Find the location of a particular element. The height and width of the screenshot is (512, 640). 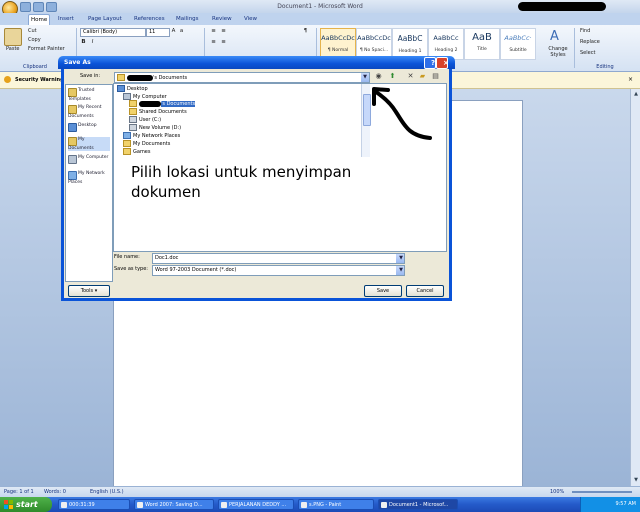

scroll-down-icon: ▼ is located at coordinates (636, 480).